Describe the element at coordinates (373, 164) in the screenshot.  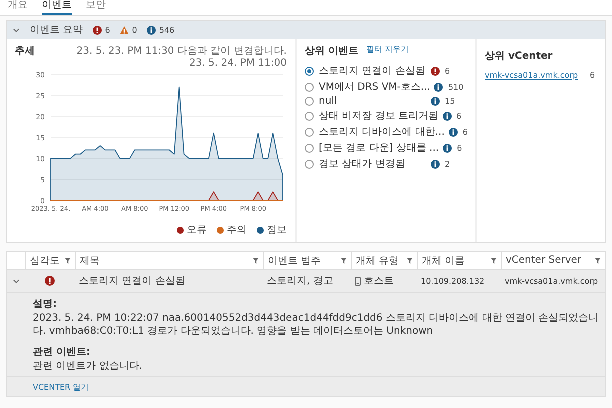
I see `event-label: 경보 상태가 변경됨` at that location.